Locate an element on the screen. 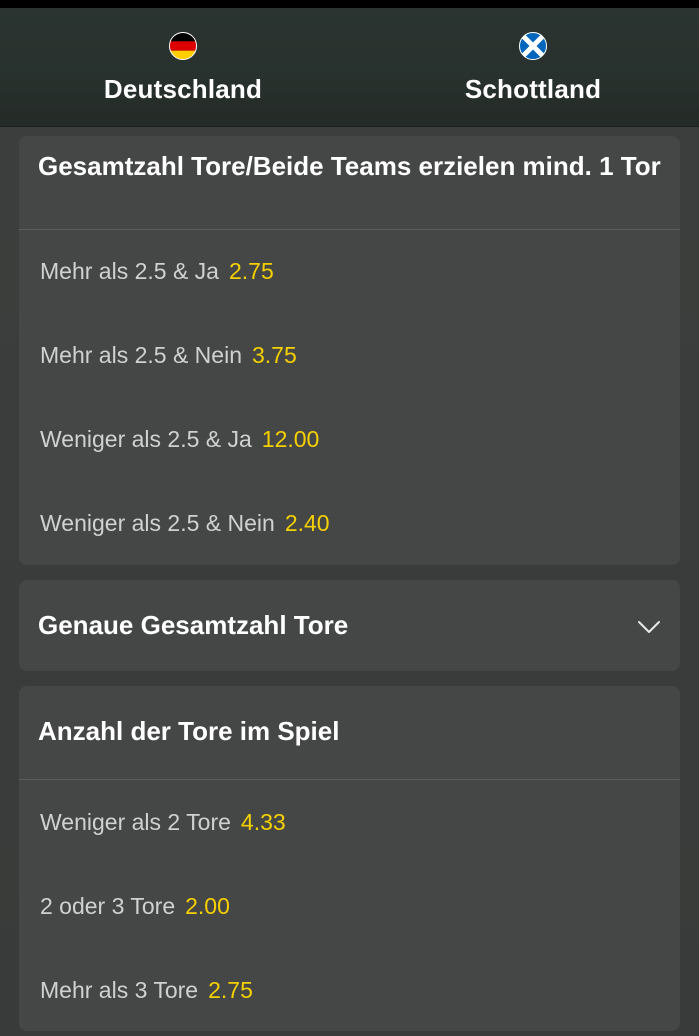 The width and height of the screenshot is (699, 1036). selection-label: Weniger als 2.5 & Ja is located at coordinates (146, 439).